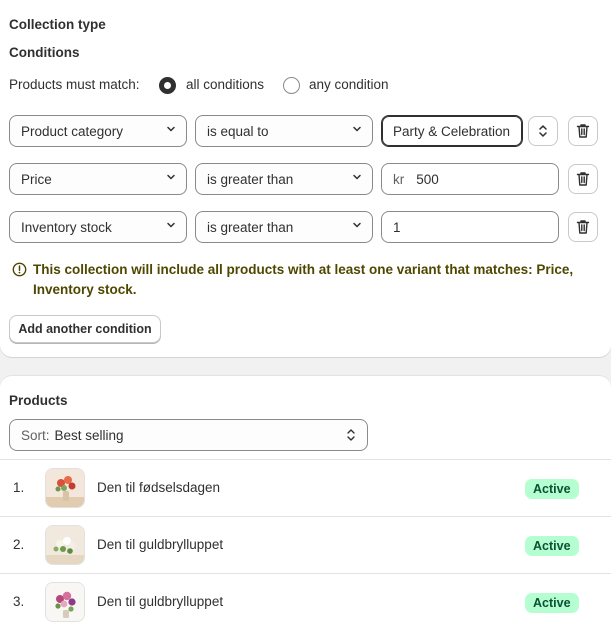  Describe the element at coordinates (74, 84) in the screenshot. I see `match-label: Products must match:` at that location.